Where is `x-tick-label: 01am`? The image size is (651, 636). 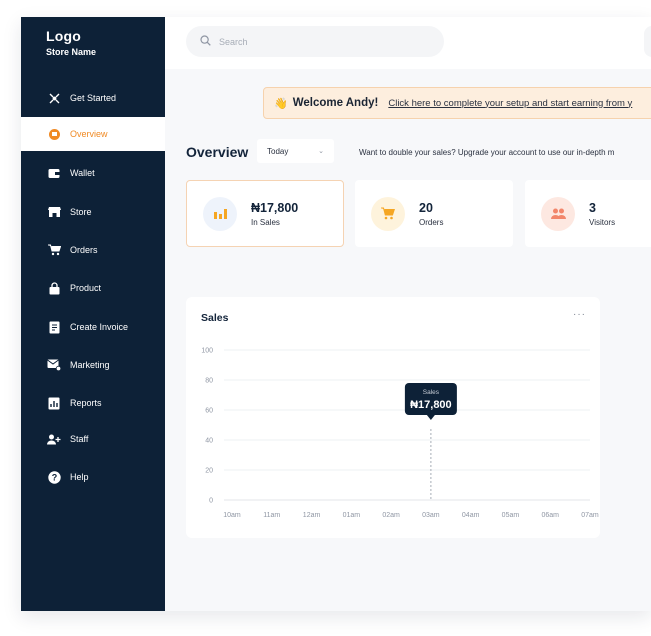
x-tick-label: 01am is located at coordinates (352, 515).